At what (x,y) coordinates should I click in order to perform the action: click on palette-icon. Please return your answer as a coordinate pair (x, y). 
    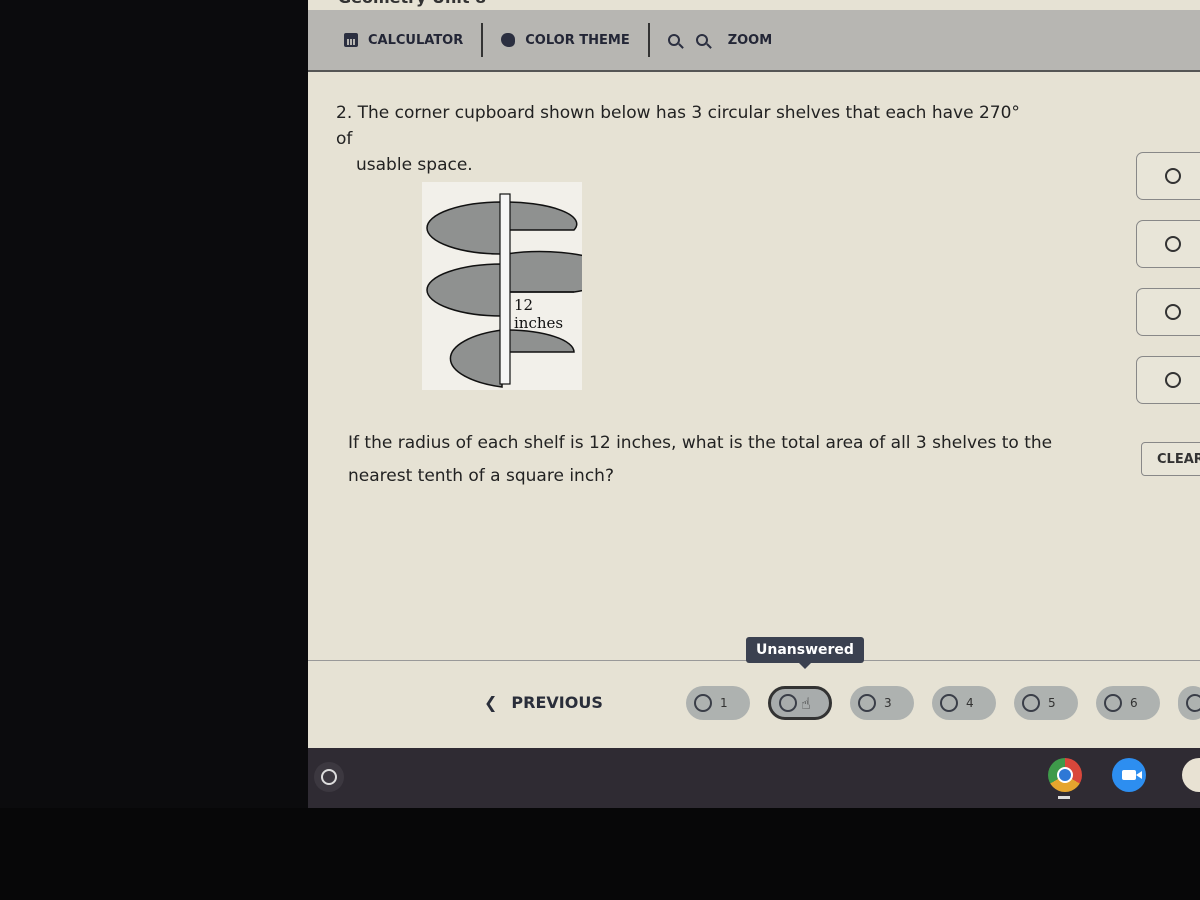
    Looking at the image, I should click on (508, 40).